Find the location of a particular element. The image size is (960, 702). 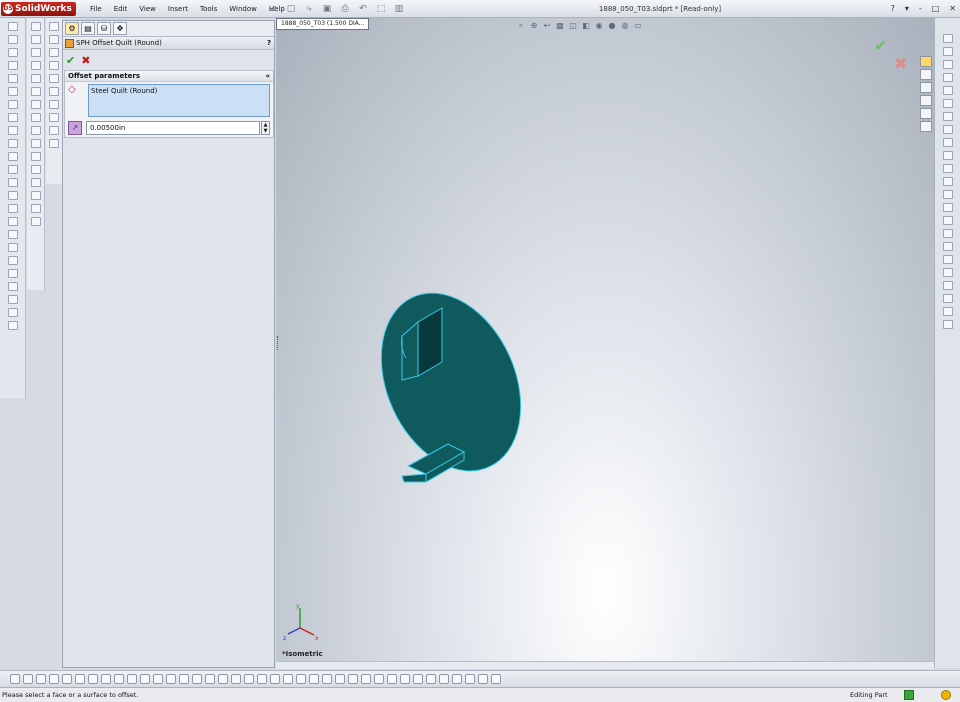

centerline-tool-icon is located at coordinates (947, 142).